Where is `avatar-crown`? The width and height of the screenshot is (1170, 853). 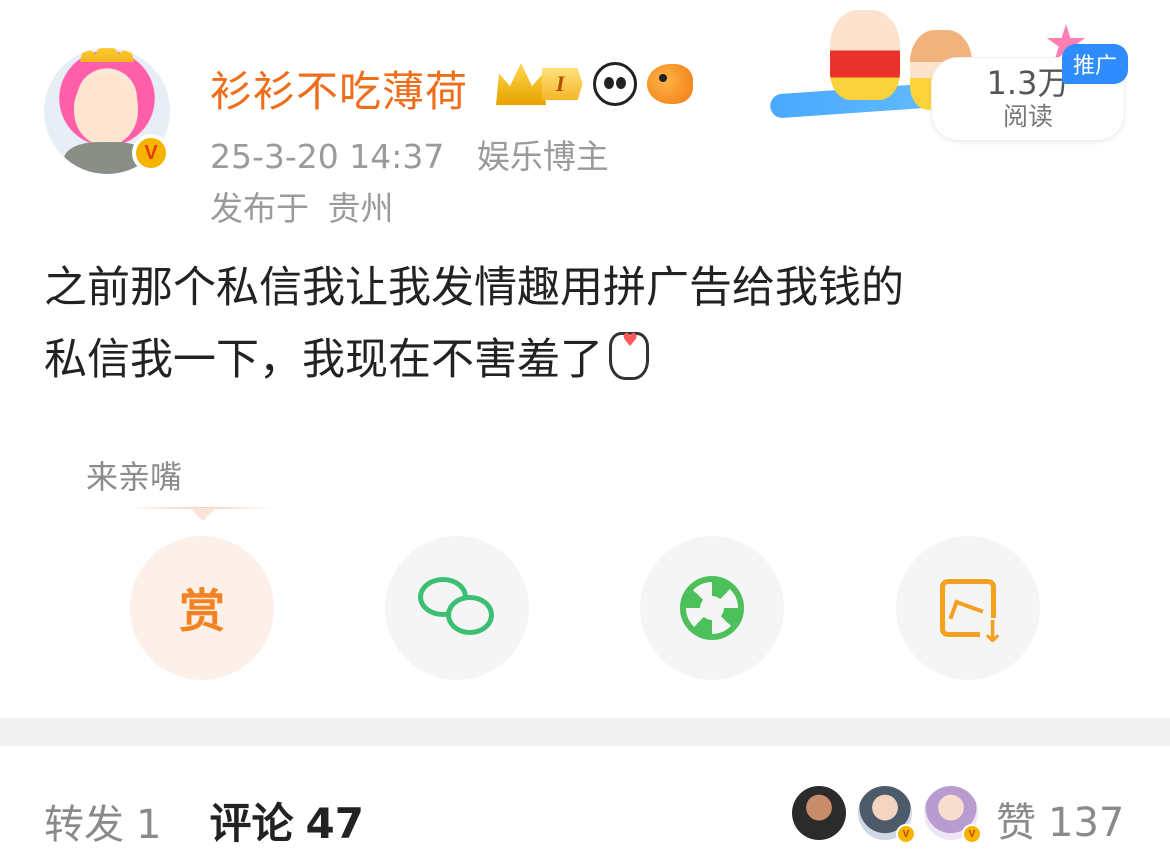 avatar-crown is located at coordinates (107, 55).